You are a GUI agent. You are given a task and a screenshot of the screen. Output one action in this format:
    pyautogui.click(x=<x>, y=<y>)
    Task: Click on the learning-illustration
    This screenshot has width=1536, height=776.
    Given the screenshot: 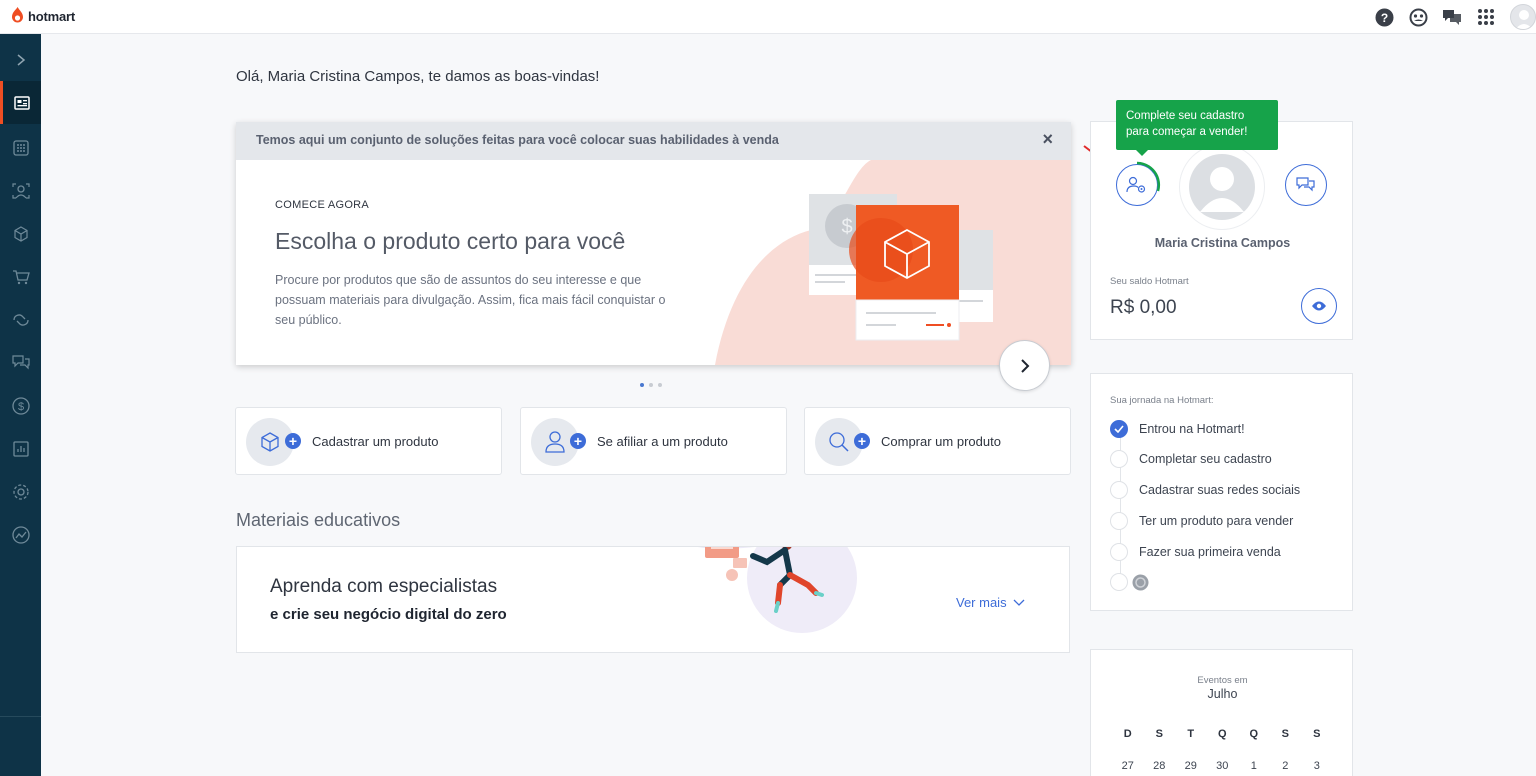 What is the action you would take?
    pyautogui.click(x=777, y=590)
    